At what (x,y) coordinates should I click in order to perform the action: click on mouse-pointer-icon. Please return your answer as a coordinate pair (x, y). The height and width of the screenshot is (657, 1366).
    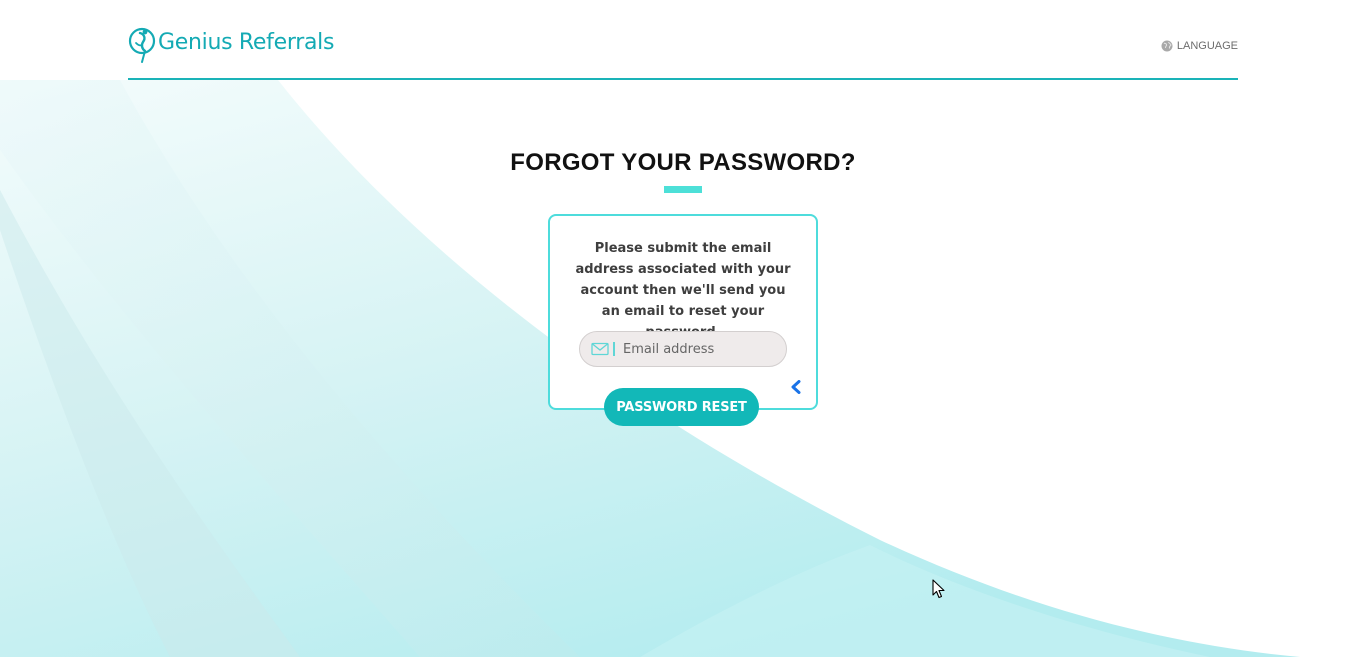
    Looking at the image, I should click on (938, 589).